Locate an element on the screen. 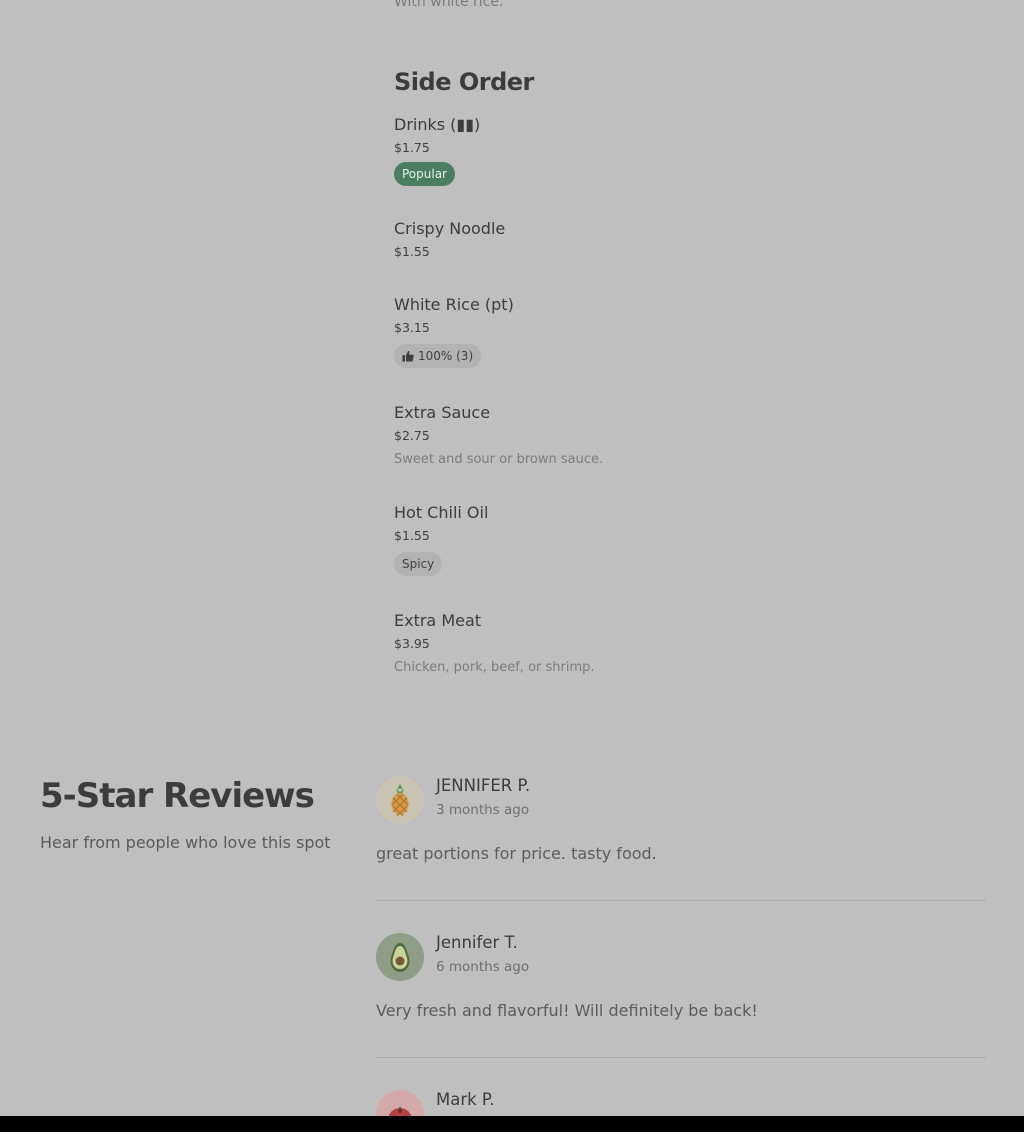 Image resolution: width=1024 pixels, height=1132 pixels. spicy-badge: Spicy is located at coordinates (418, 564).